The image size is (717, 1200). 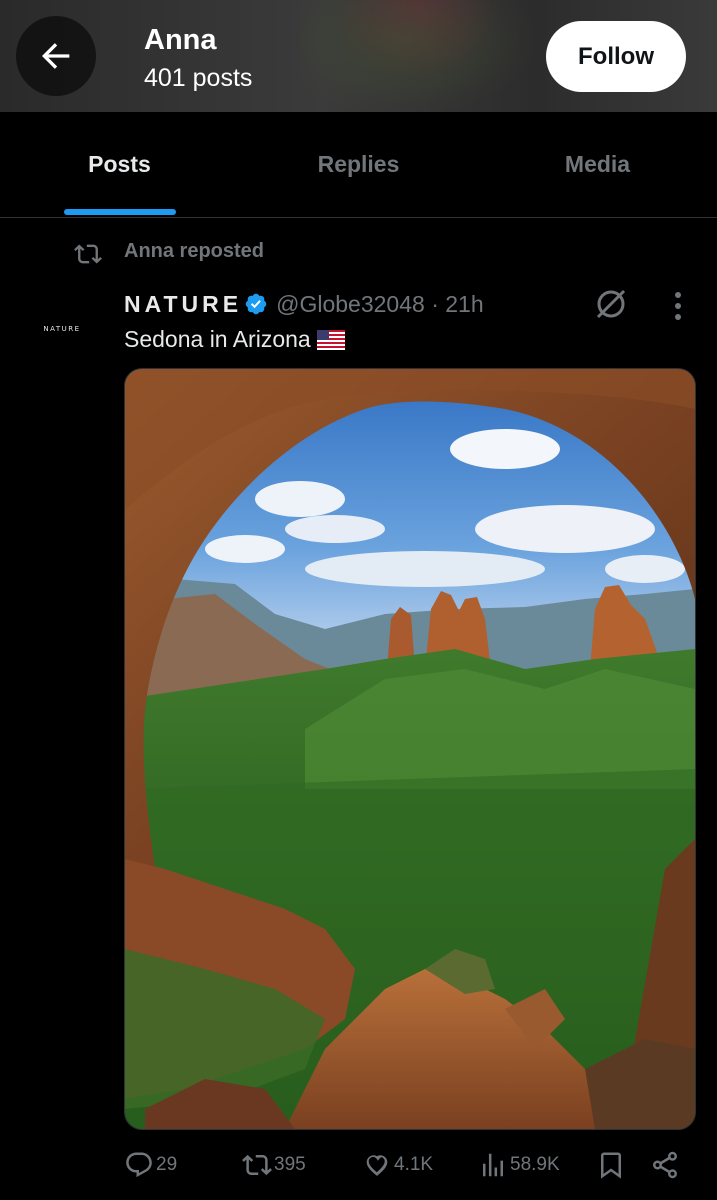 I want to click on share-icon, so click(x=665, y=1165).